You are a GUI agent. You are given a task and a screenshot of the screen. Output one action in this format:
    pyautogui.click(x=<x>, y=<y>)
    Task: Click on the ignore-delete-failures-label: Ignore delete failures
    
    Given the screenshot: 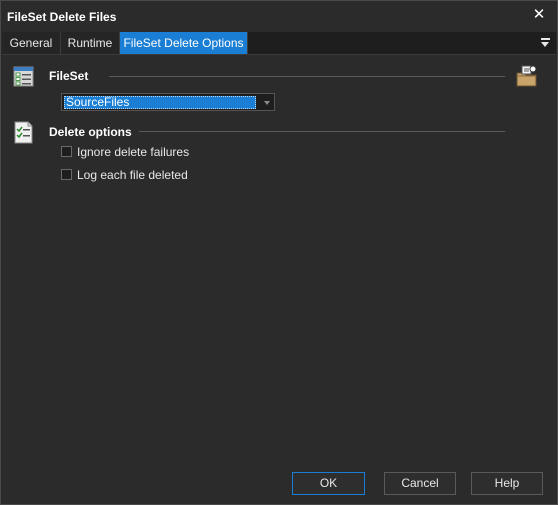 What is the action you would take?
    pyautogui.click(x=133, y=152)
    